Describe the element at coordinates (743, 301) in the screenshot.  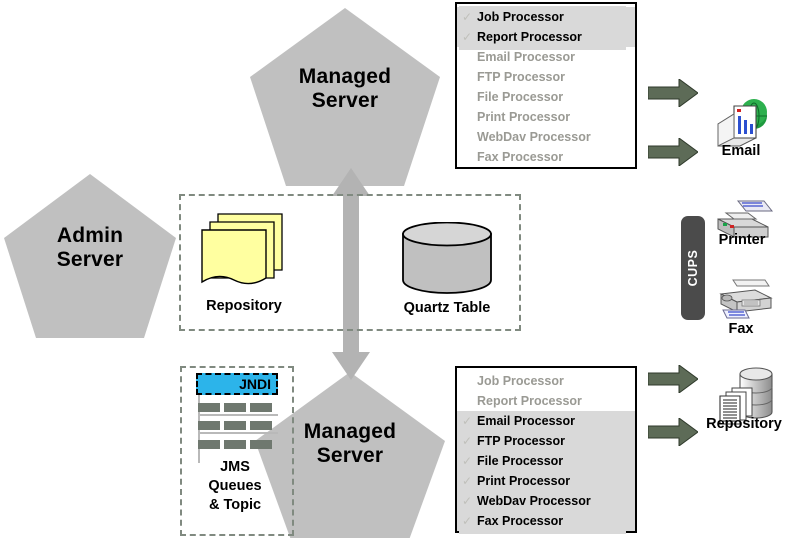
I see `fax-icon` at that location.